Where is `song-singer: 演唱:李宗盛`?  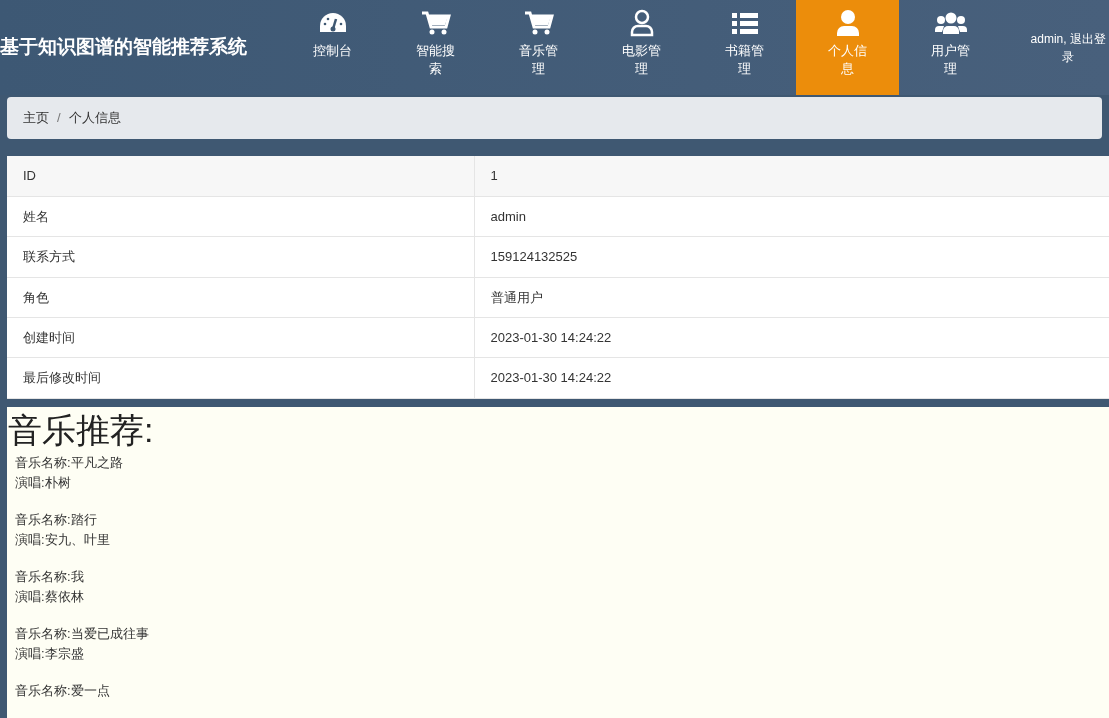 song-singer: 演唱:李宗盛 is located at coordinates (49, 653).